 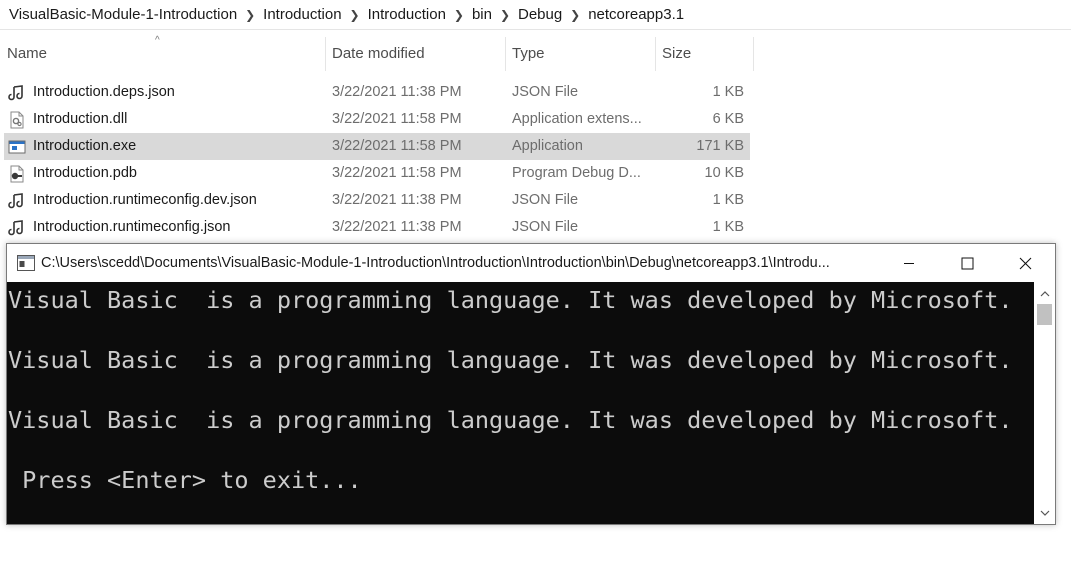 I want to click on scrollbar-thumb, so click(x=1044, y=314).